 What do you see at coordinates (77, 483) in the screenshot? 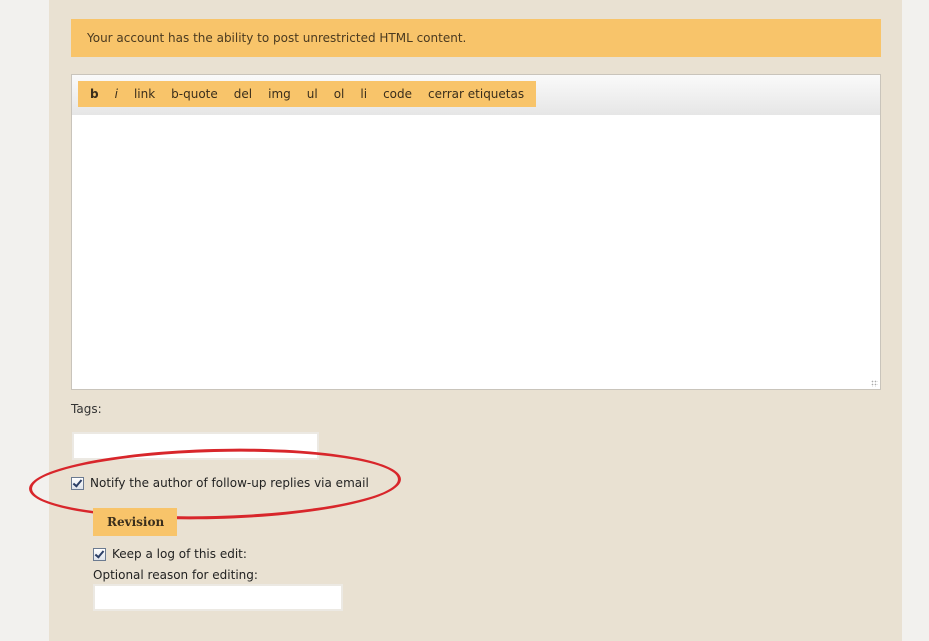
I see `notify-checkbox` at bounding box center [77, 483].